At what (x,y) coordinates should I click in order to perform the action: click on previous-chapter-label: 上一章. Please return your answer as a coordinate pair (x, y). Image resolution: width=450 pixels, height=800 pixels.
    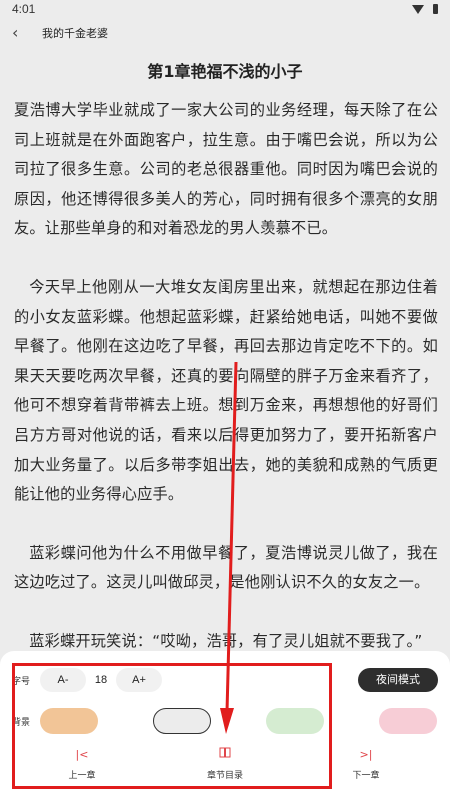
    Looking at the image, I should click on (82, 776).